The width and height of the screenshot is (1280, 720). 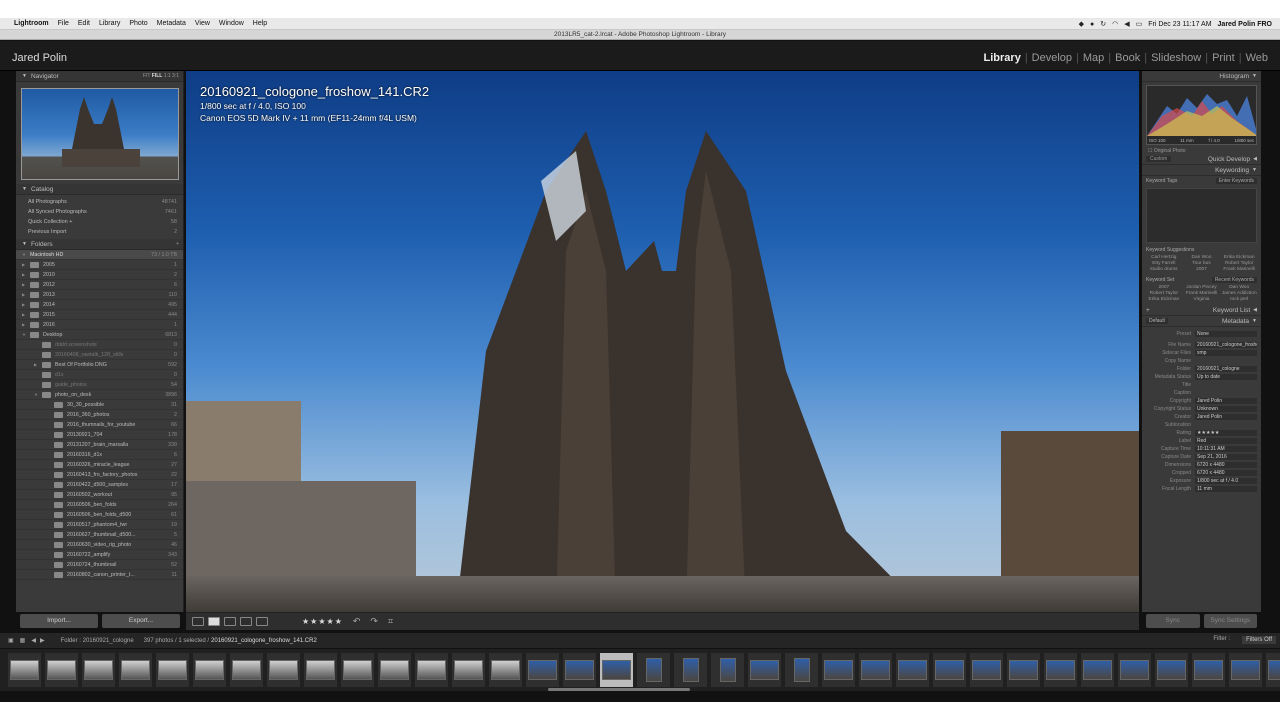 What do you see at coordinates (1164, 287) in the screenshot?
I see `keyword-set-item: 2007` at bounding box center [1164, 287].